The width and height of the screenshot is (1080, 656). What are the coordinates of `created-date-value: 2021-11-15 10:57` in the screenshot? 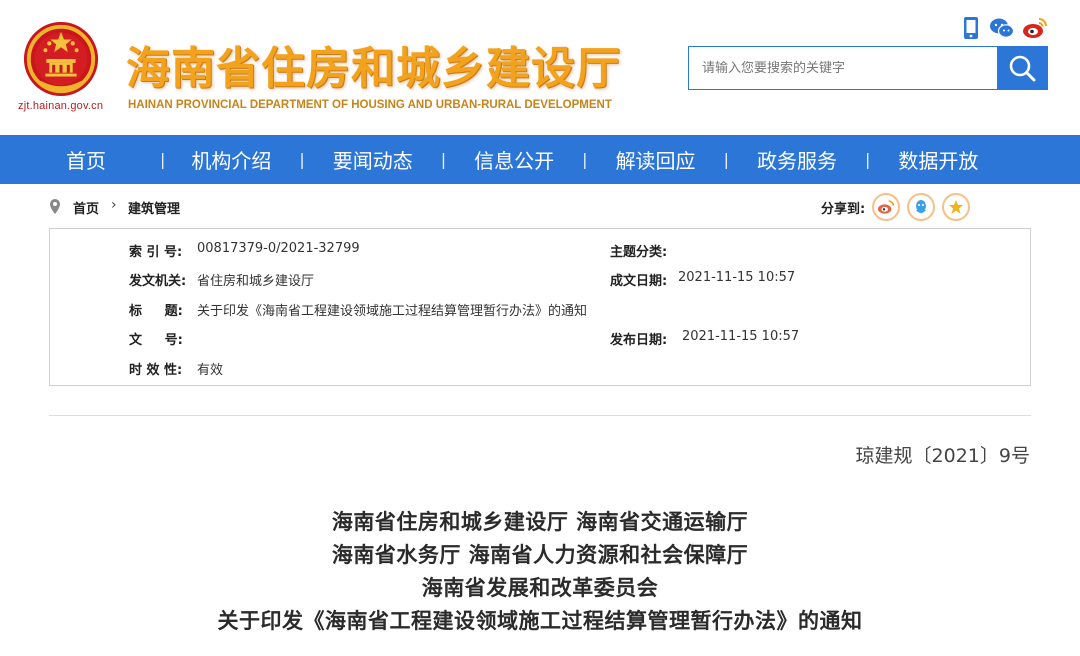 It's located at (737, 277).